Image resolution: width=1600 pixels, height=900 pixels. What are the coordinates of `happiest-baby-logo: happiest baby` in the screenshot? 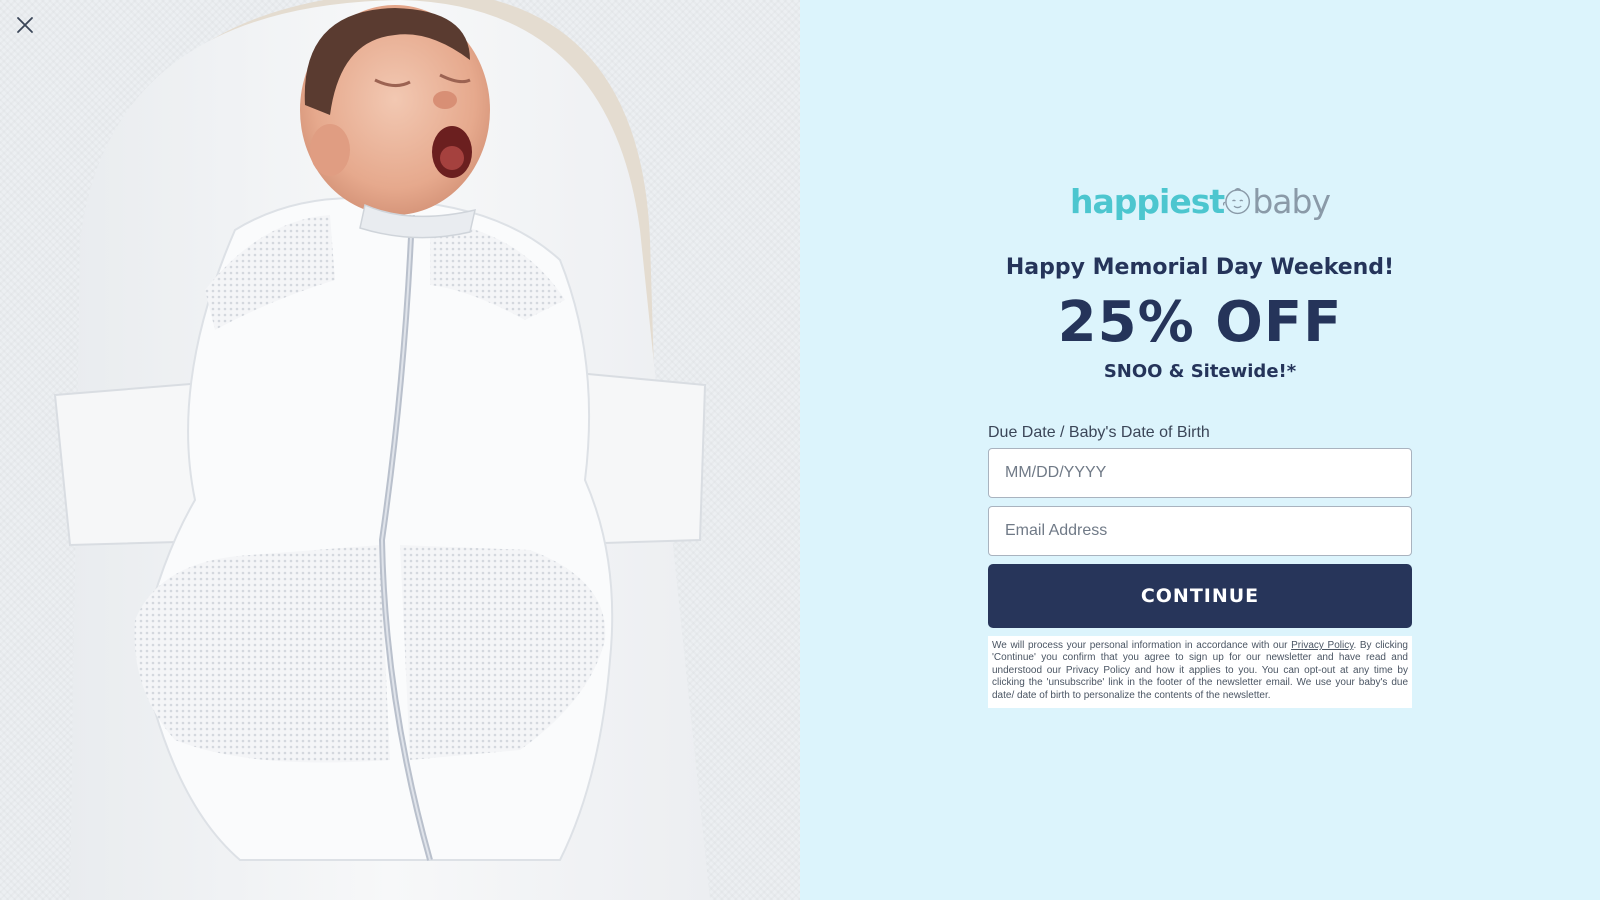 It's located at (1200, 201).